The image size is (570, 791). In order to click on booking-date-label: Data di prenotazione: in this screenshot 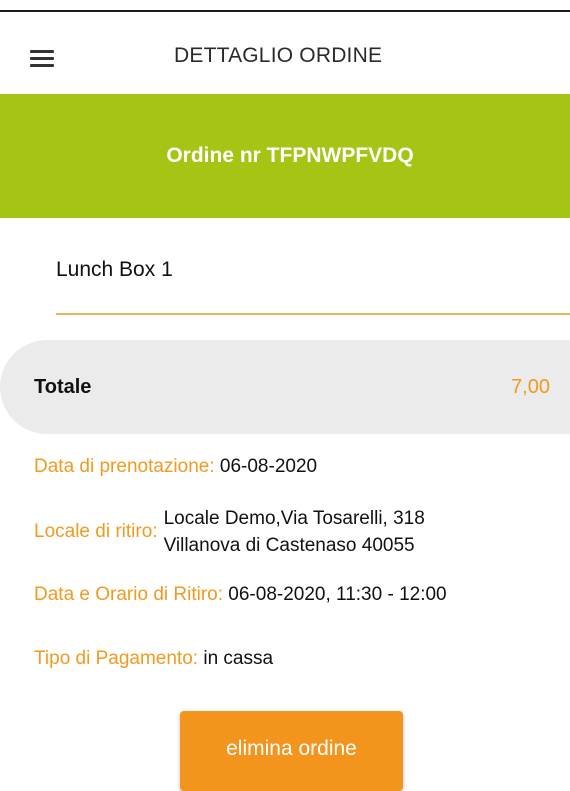, I will do `click(124, 466)`.